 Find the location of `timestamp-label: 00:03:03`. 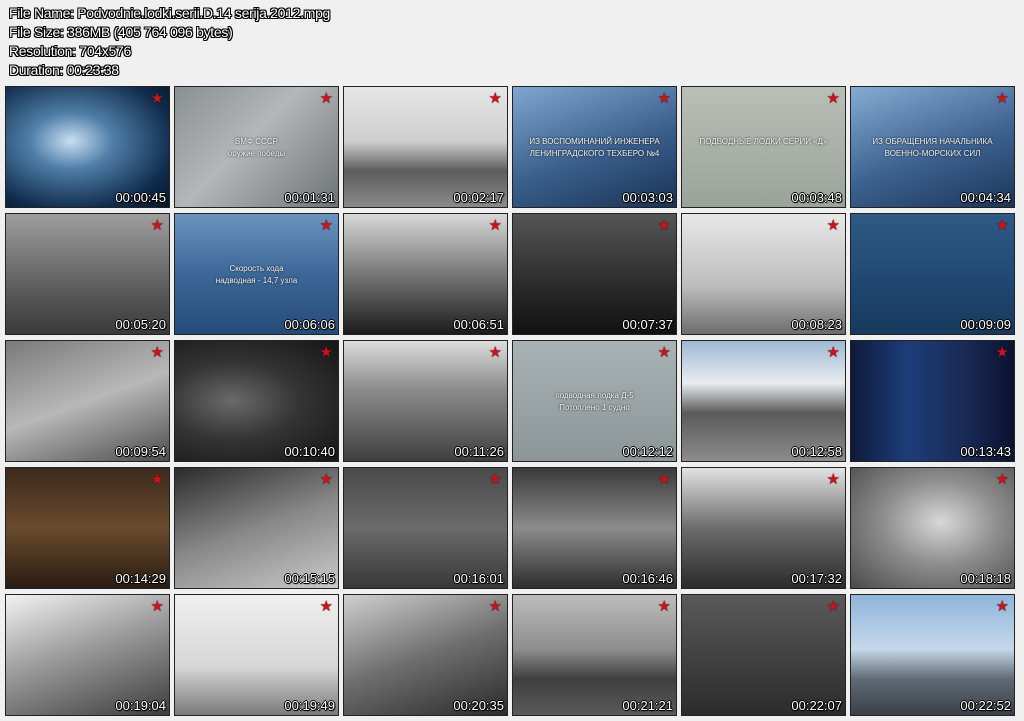

timestamp-label: 00:03:03 is located at coordinates (647, 197).